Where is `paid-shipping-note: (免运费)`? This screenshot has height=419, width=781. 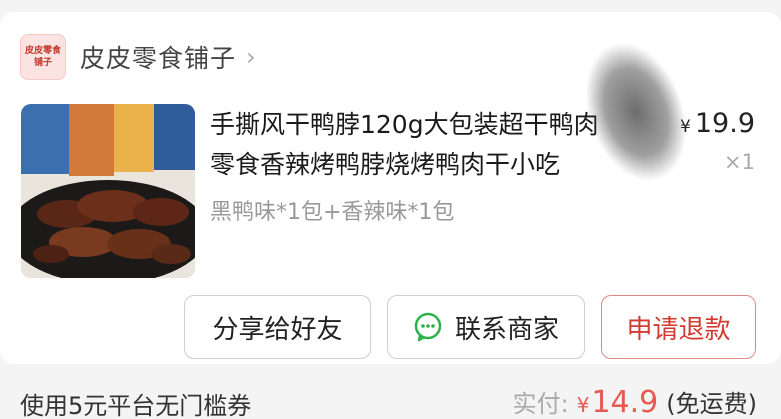 paid-shipping-note: (免运费) is located at coordinates (711, 404).